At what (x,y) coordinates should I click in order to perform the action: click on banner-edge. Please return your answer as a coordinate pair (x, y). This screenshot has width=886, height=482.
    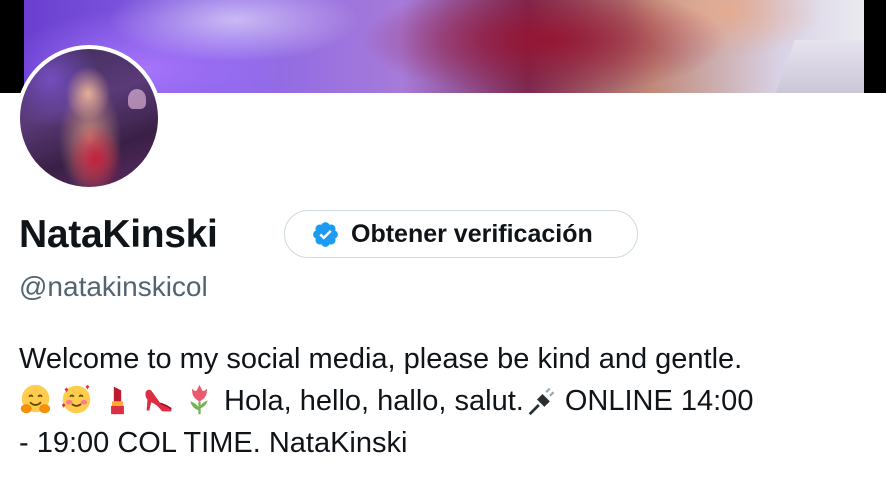
    Looking at the image, I should click on (875, 46).